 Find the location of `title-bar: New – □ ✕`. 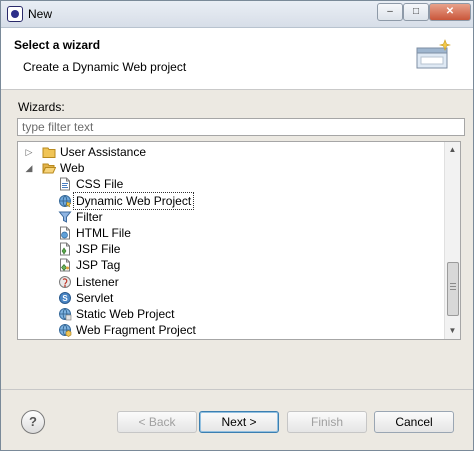

title-bar: New – □ ✕ is located at coordinates (237, 14).